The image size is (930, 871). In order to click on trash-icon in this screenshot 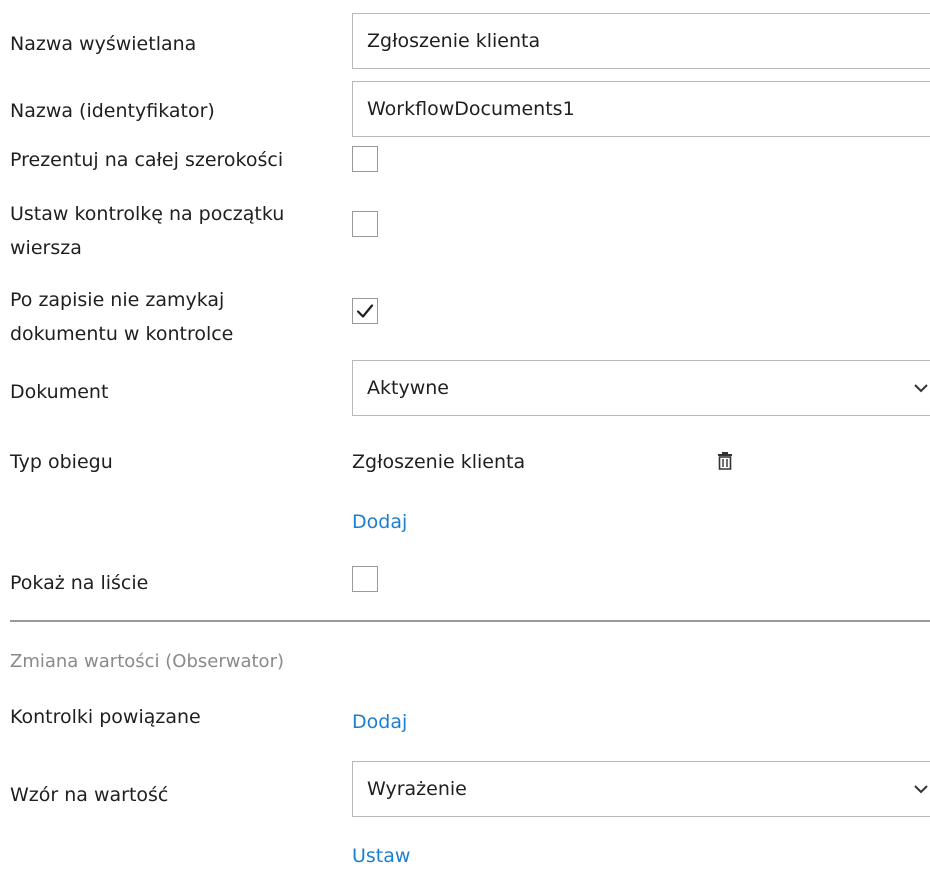, I will do `click(725, 463)`.